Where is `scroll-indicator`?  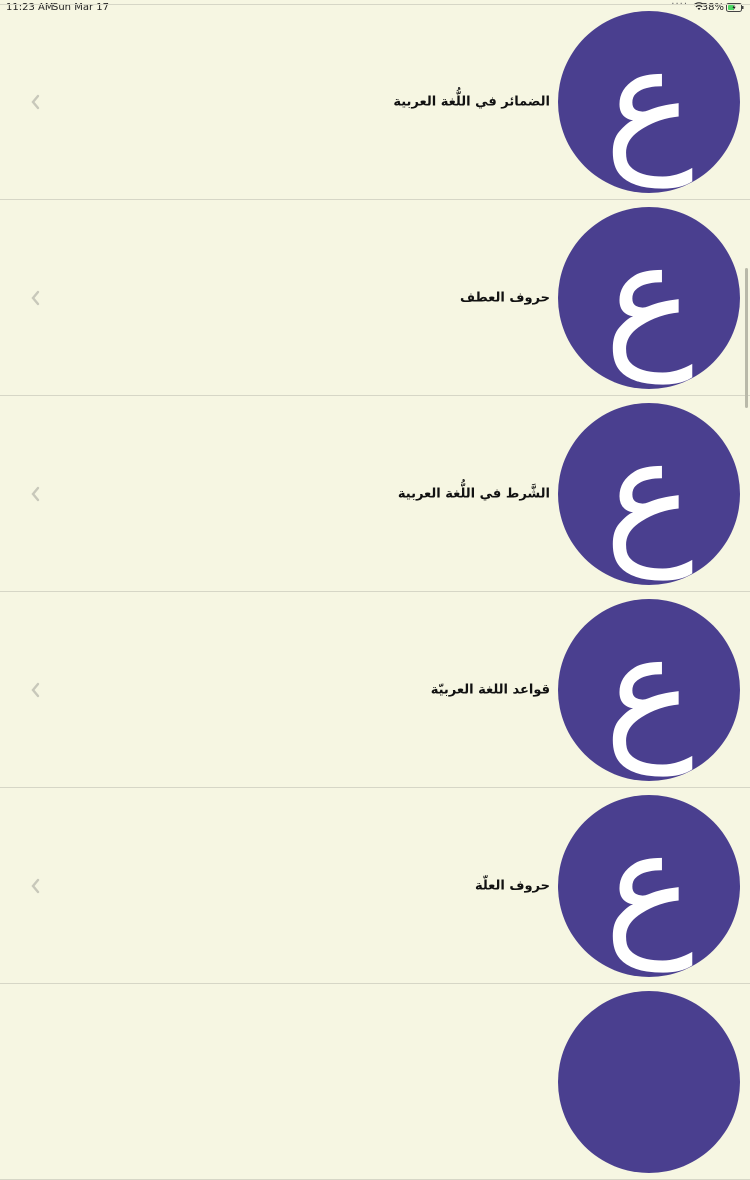
scroll-indicator is located at coordinates (746, 338).